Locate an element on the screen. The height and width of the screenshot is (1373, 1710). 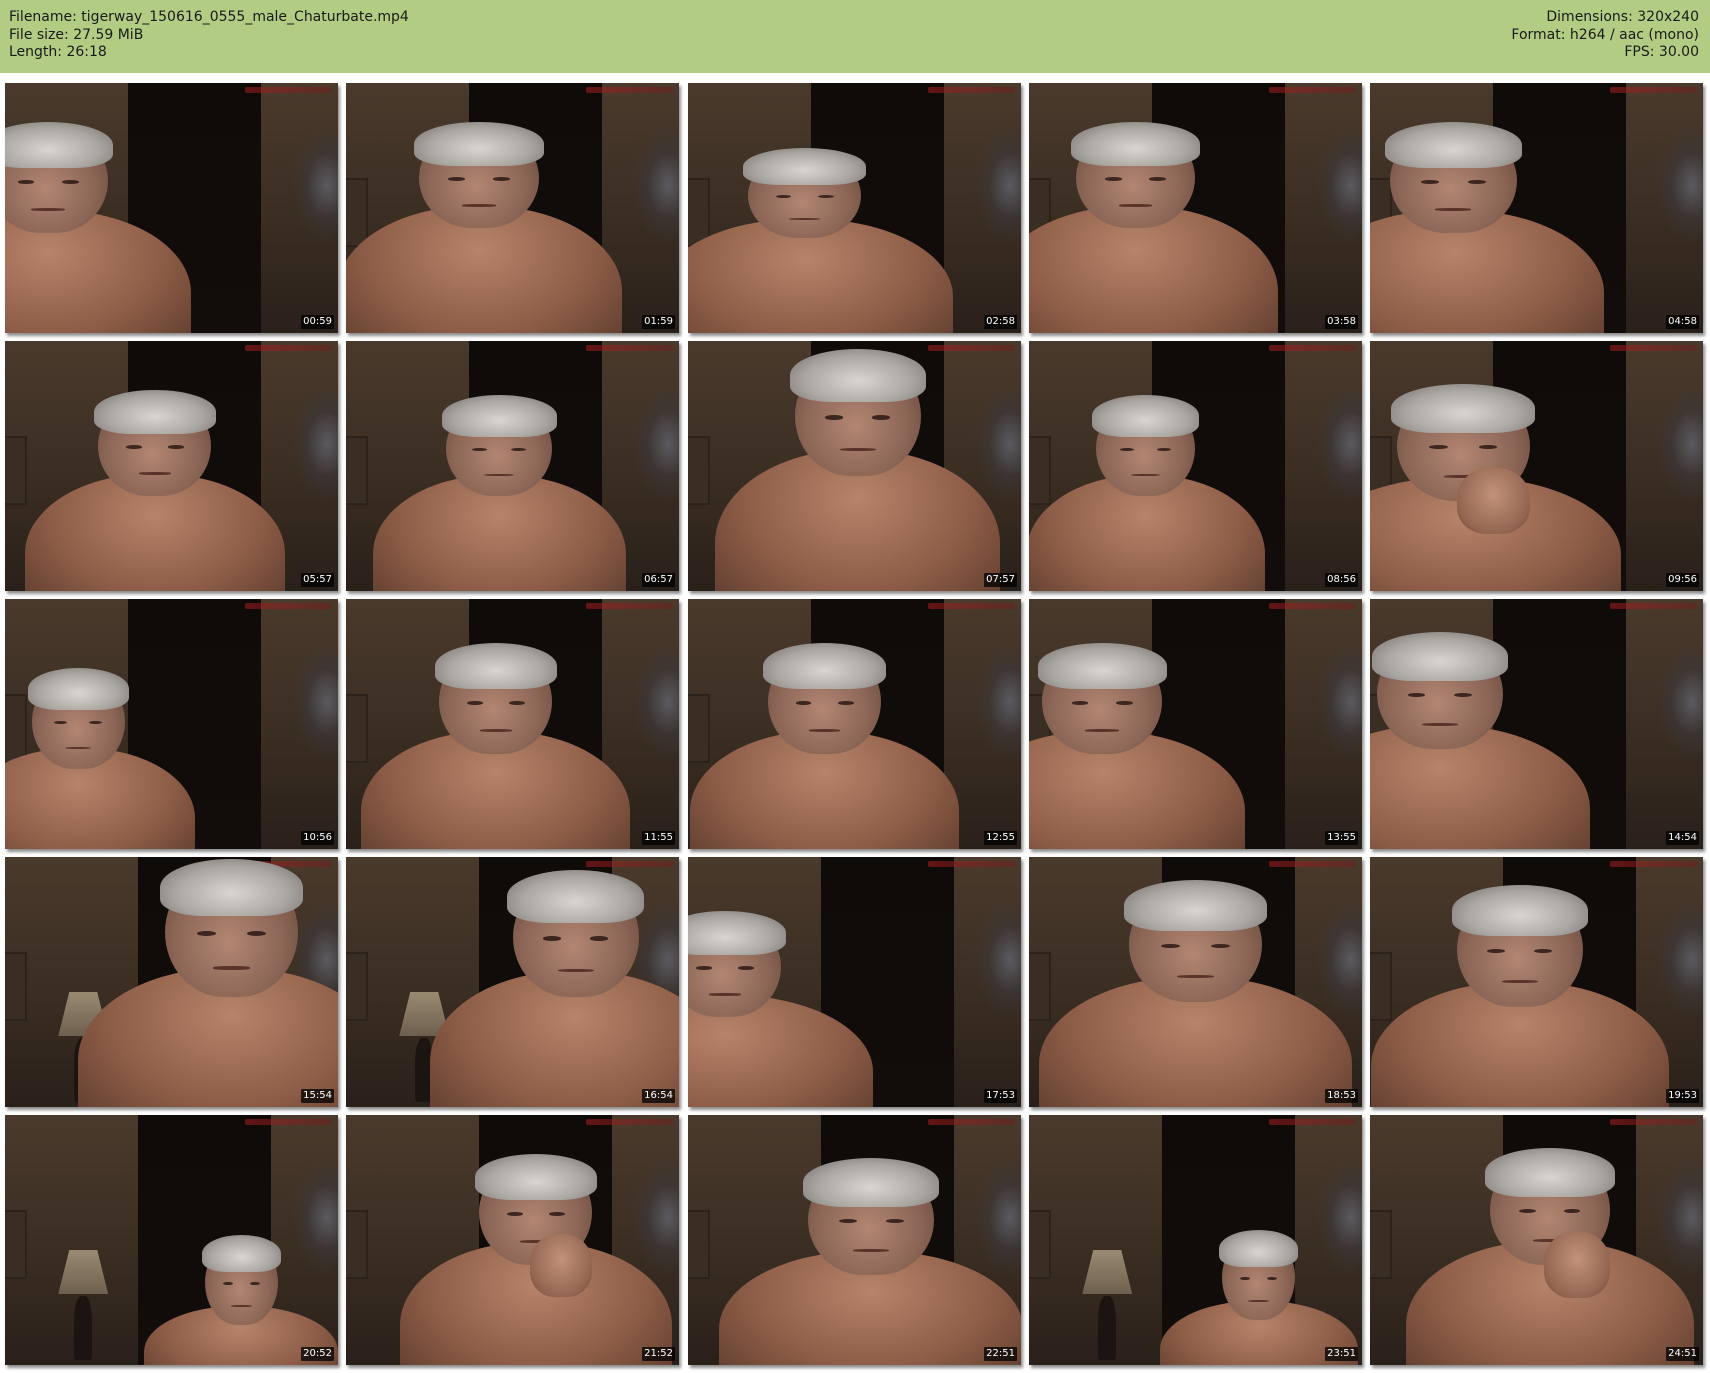
video-thumbnail: 16:54 is located at coordinates (512, 982).